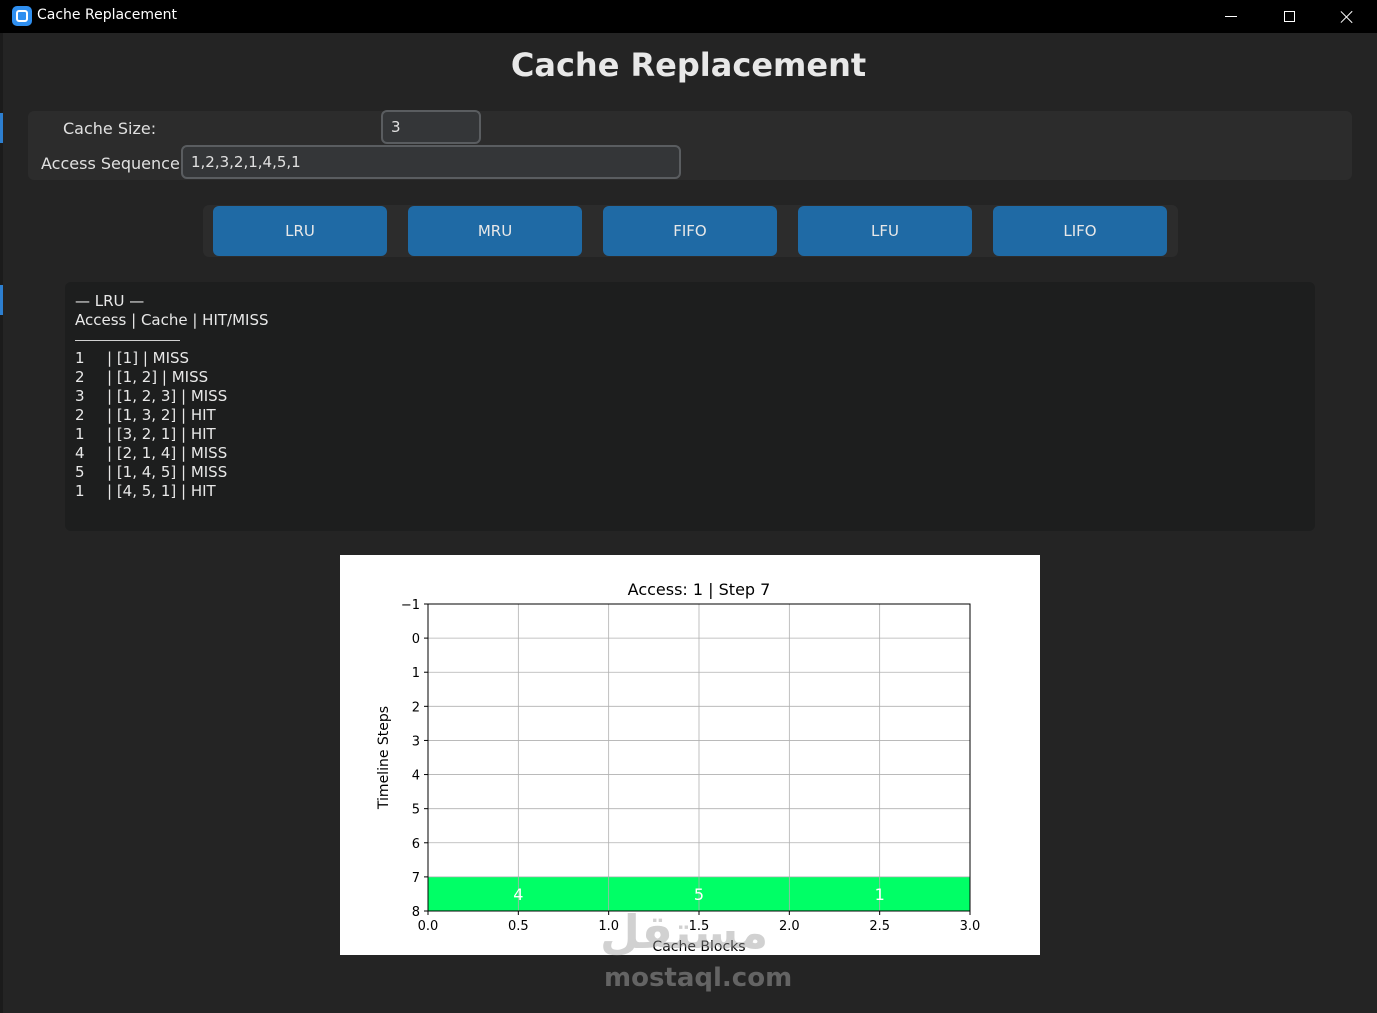 The image size is (1377, 1013). What do you see at coordinates (158, 377) in the screenshot?
I see `output-row-result: | [1, 2] | MISS` at bounding box center [158, 377].